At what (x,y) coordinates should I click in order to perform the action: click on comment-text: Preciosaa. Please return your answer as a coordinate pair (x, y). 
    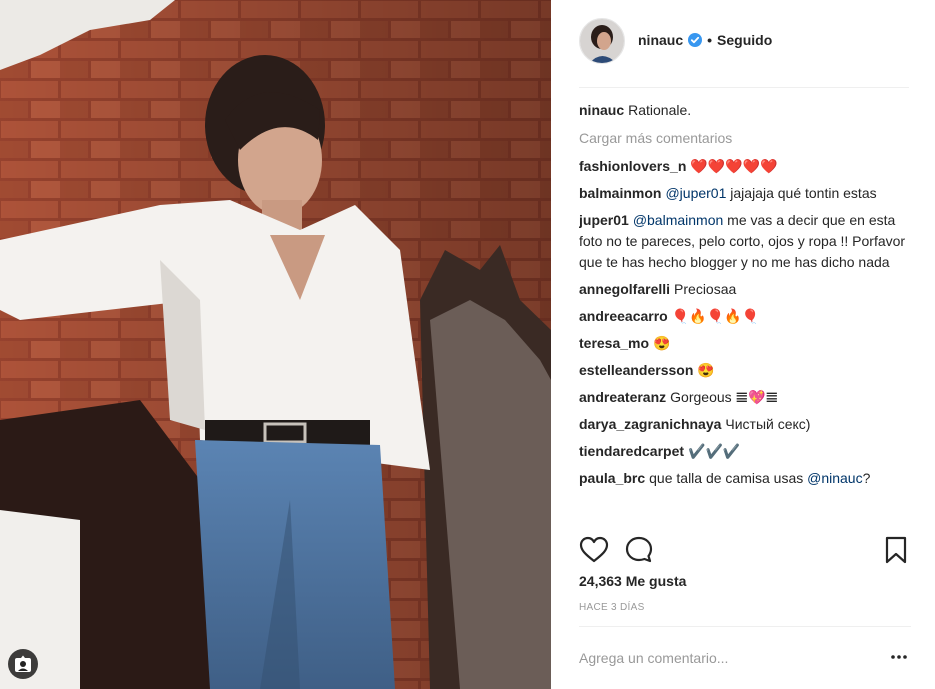
    Looking at the image, I should click on (705, 289).